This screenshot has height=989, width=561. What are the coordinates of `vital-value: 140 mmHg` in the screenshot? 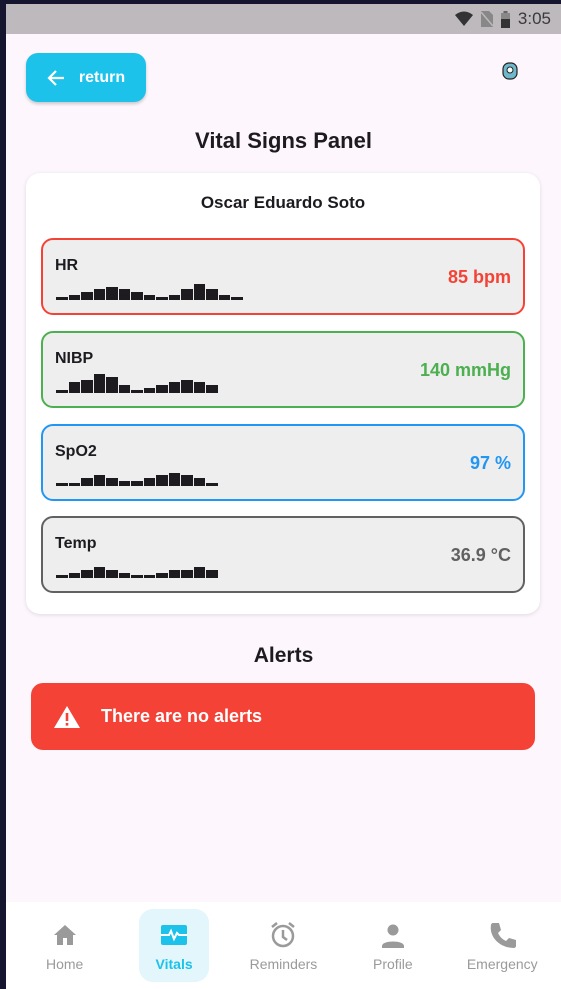 It's located at (465, 370).